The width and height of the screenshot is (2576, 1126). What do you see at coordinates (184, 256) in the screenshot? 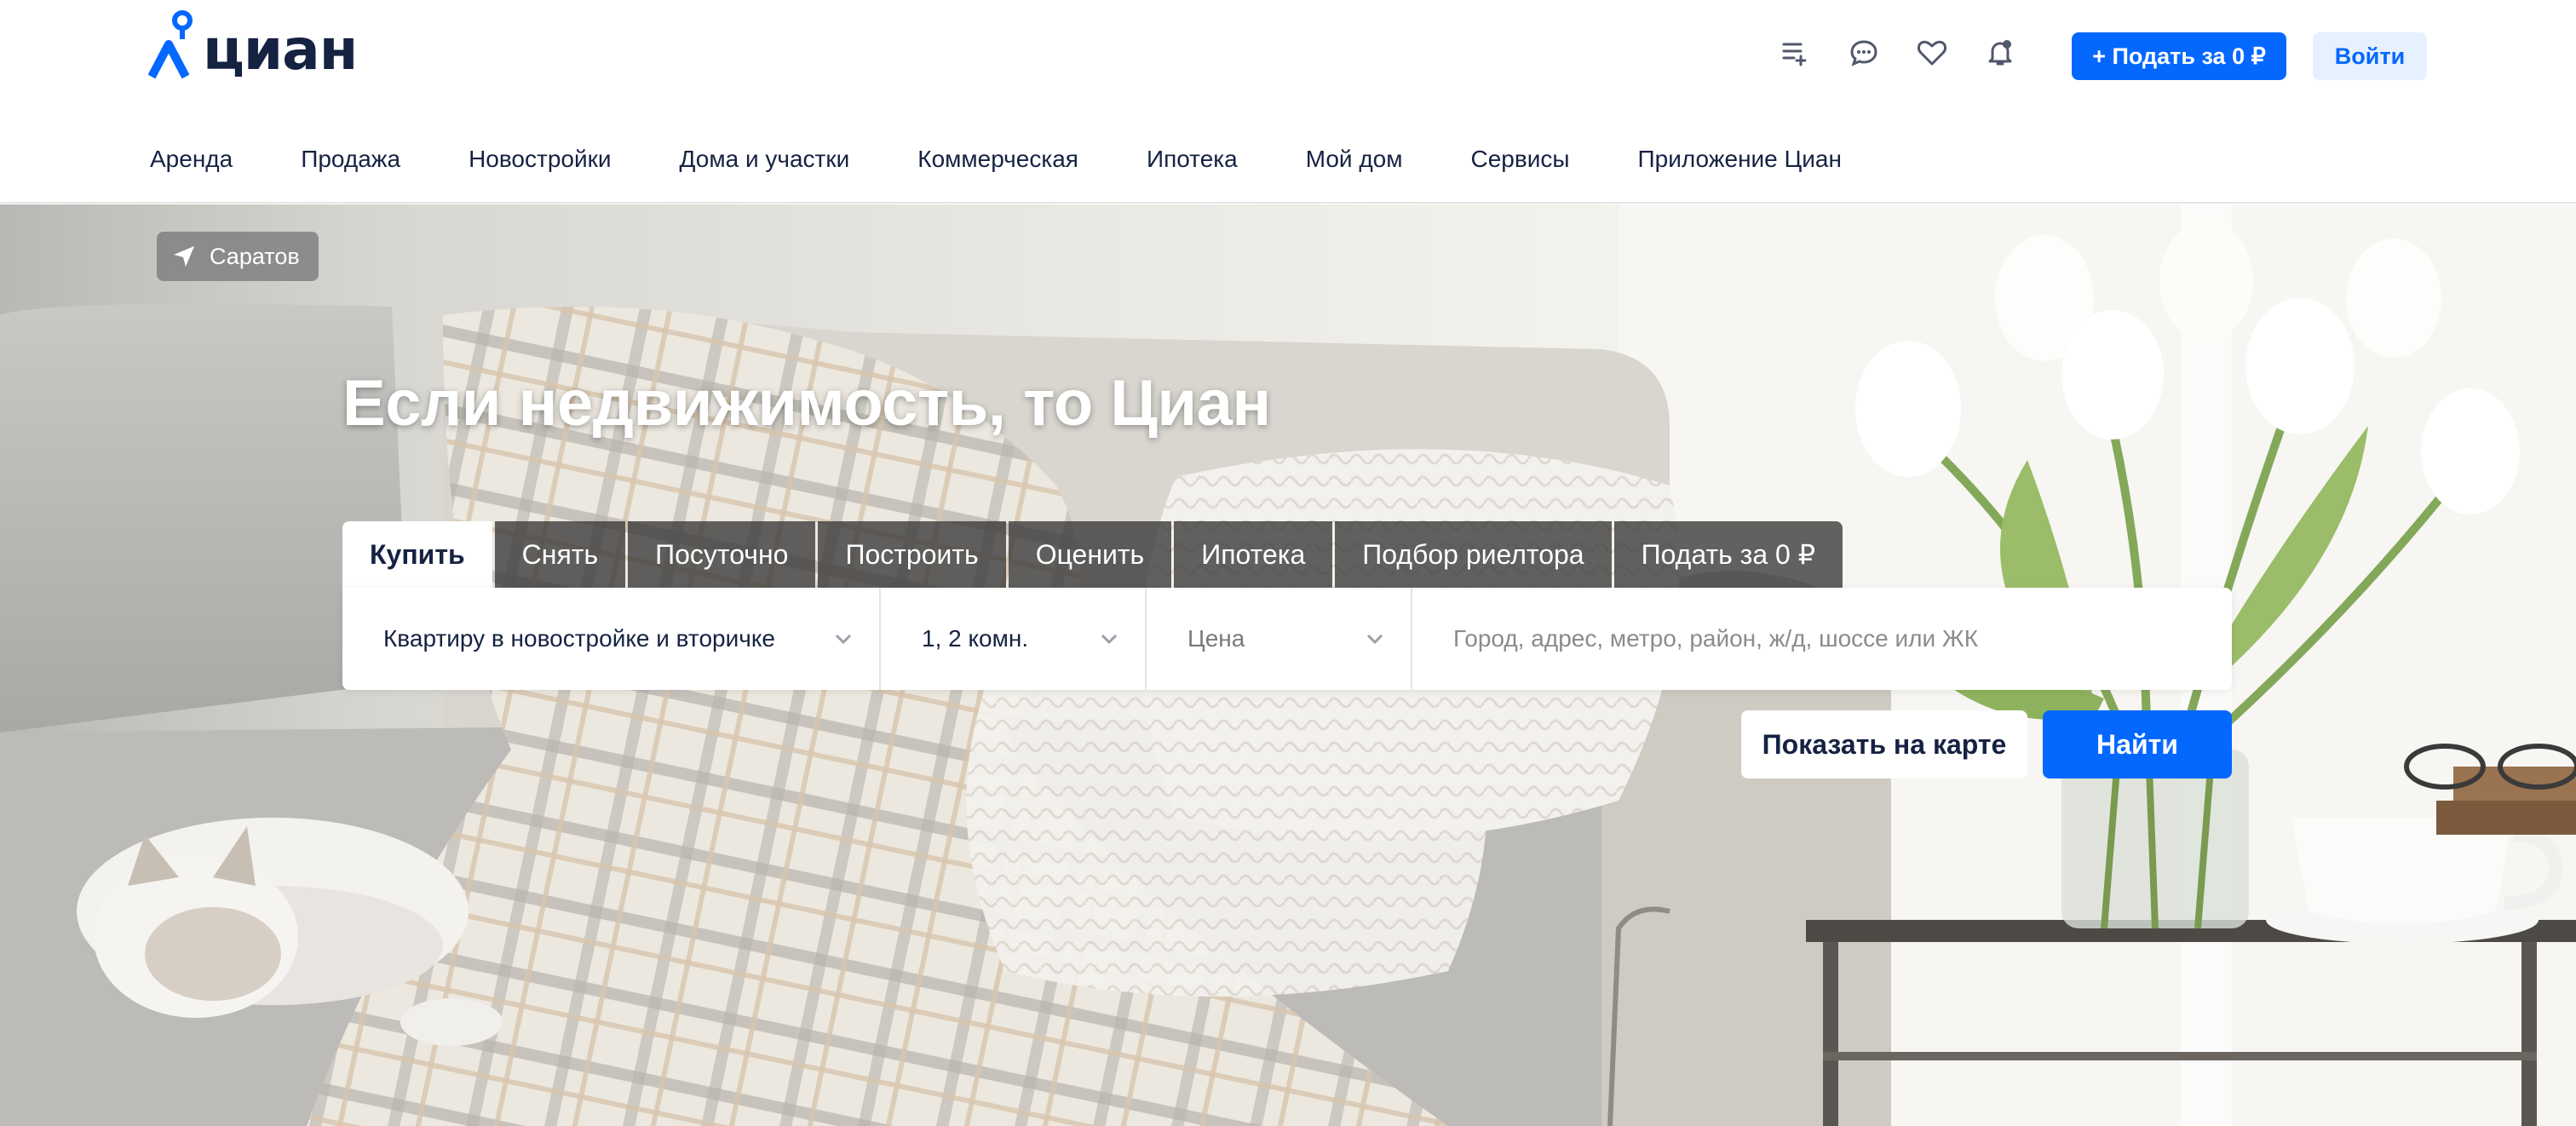
I see `location-arrow-icon` at bounding box center [184, 256].